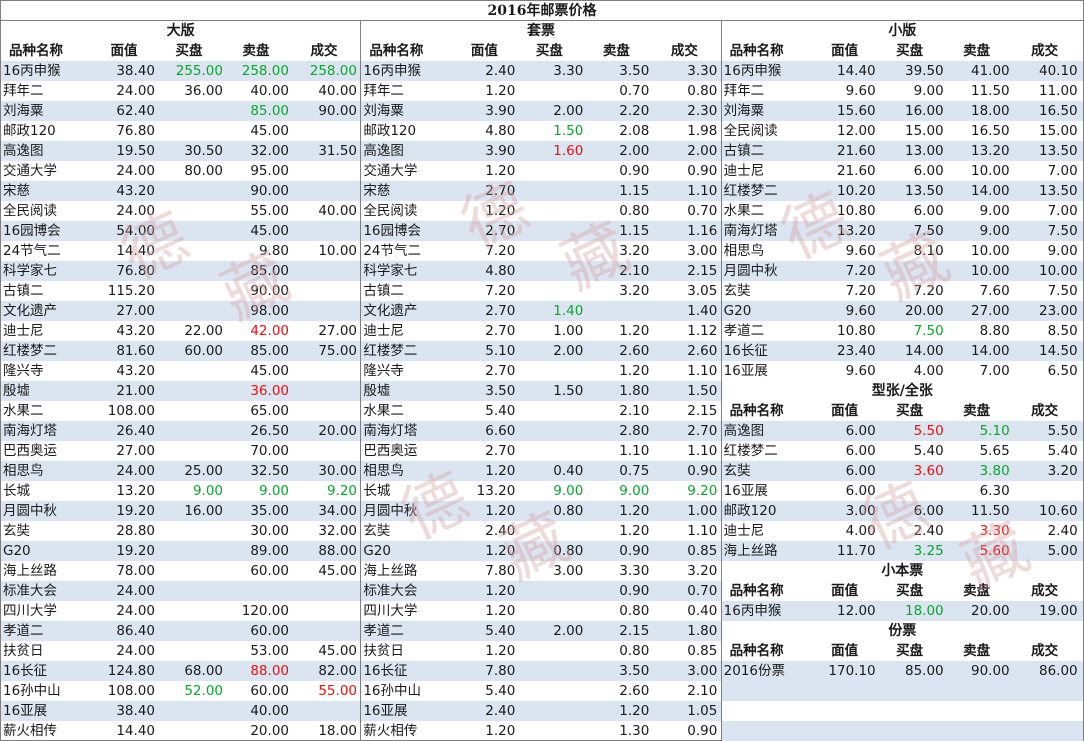  I want to click on ask-price: 3.30, so click(994, 531).